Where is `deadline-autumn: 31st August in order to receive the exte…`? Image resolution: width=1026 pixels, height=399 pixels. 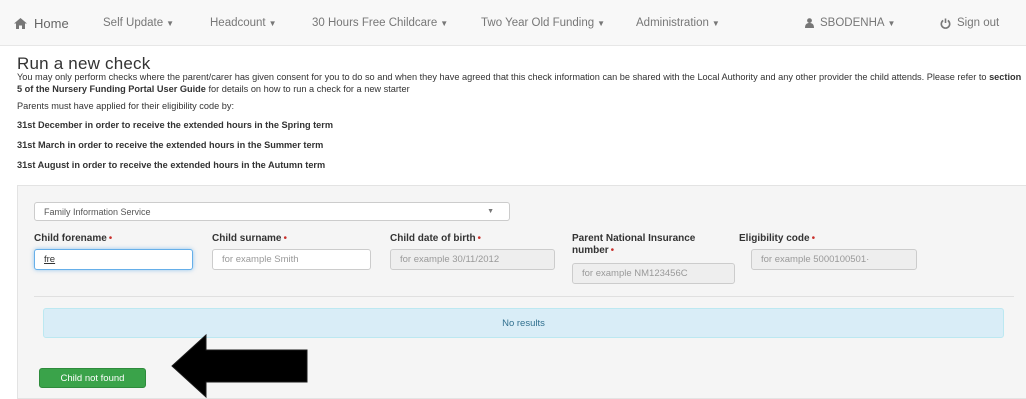 deadline-autumn: 31st August in order to receive the exte… is located at coordinates (171, 165).